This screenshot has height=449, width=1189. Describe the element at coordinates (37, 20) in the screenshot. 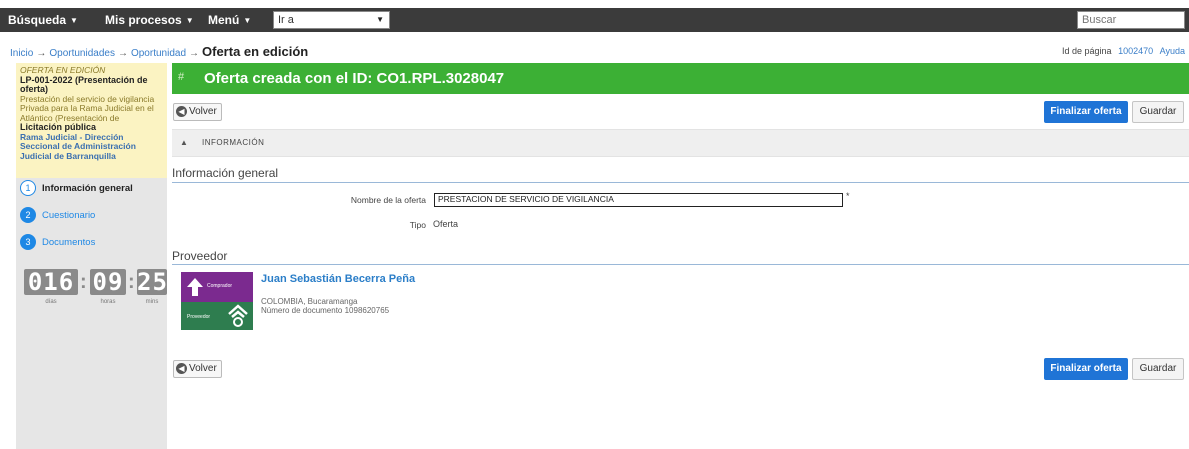

I see `menu-busqueda-label: Búsqueda` at that location.